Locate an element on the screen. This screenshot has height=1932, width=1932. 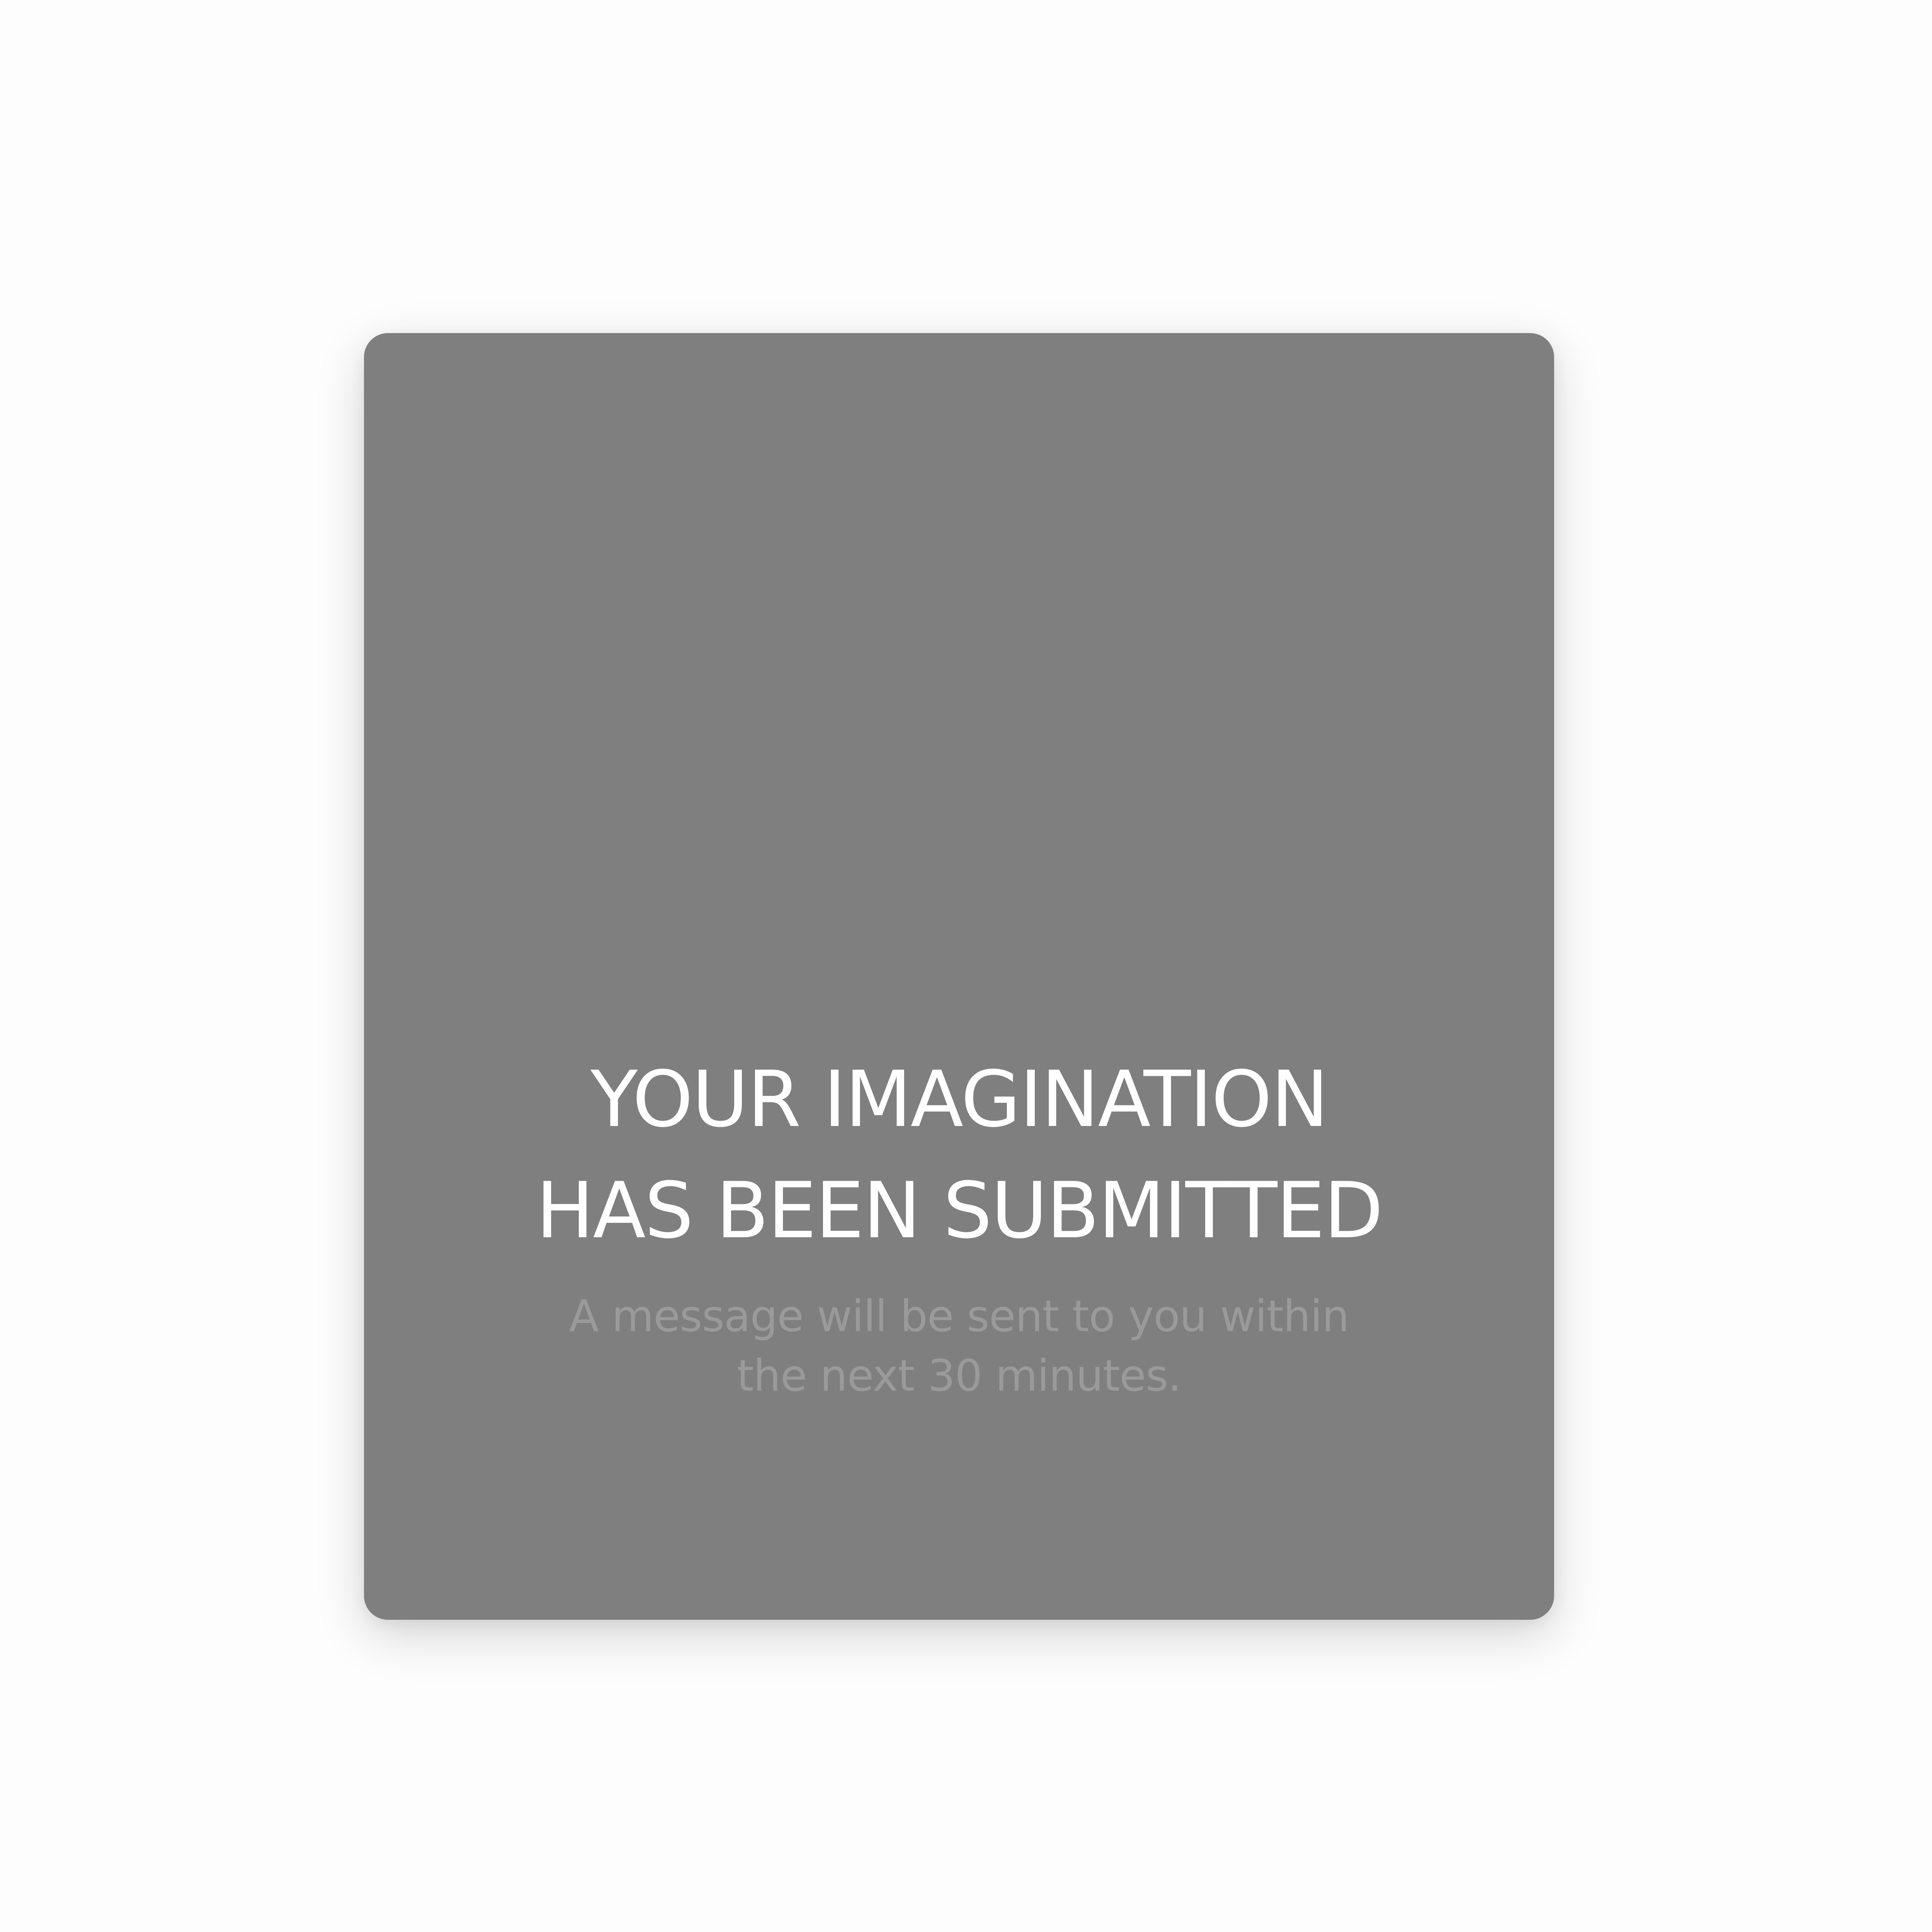
confirmation-headline: YOUR IMAGINATION HAS BEEN SUBMITTED is located at coordinates (959, 1156).